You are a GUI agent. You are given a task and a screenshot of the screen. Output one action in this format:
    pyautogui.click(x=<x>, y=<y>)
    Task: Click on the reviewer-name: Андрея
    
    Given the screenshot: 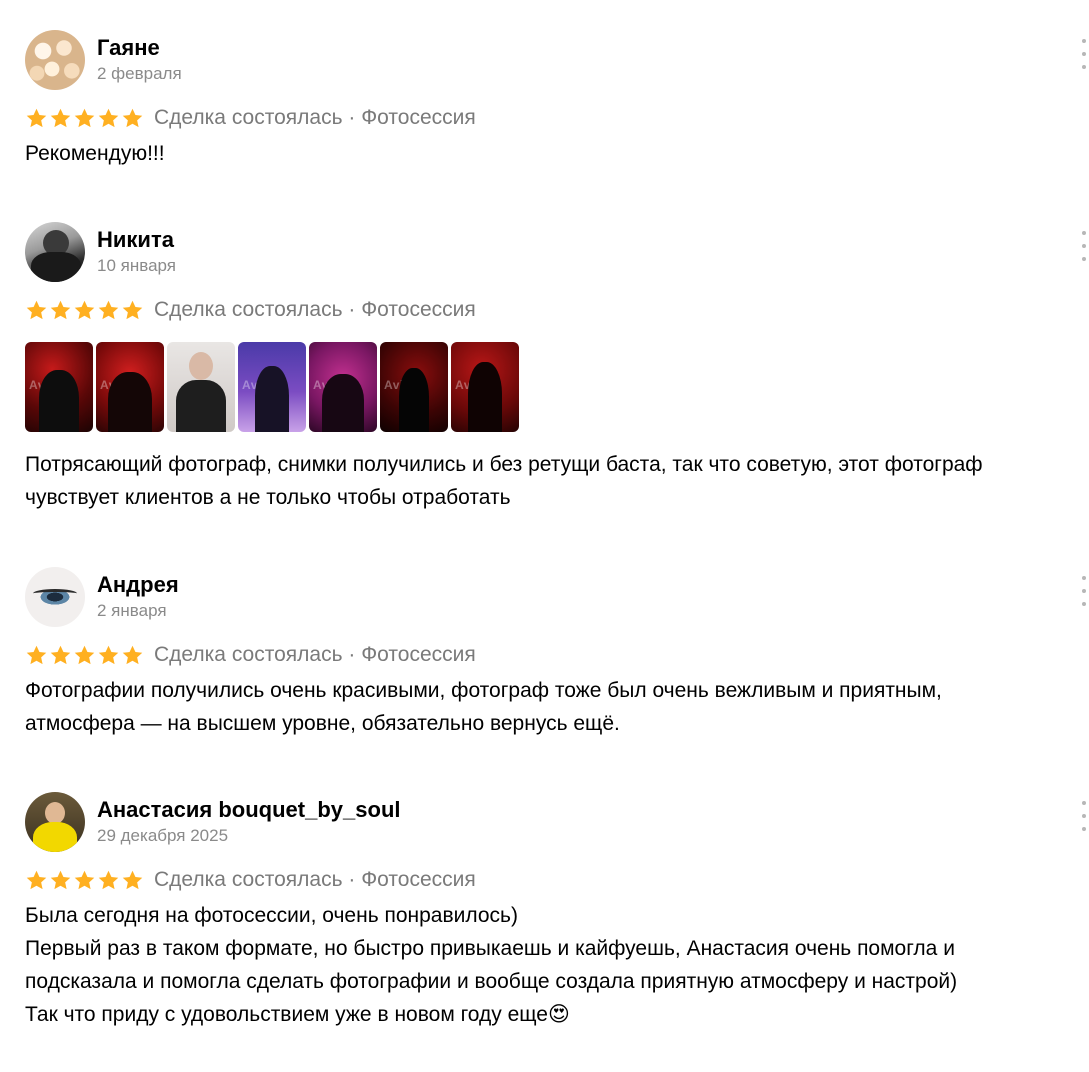 What is the action you would take?
    pyautogui.click(x=138, y=585)
    